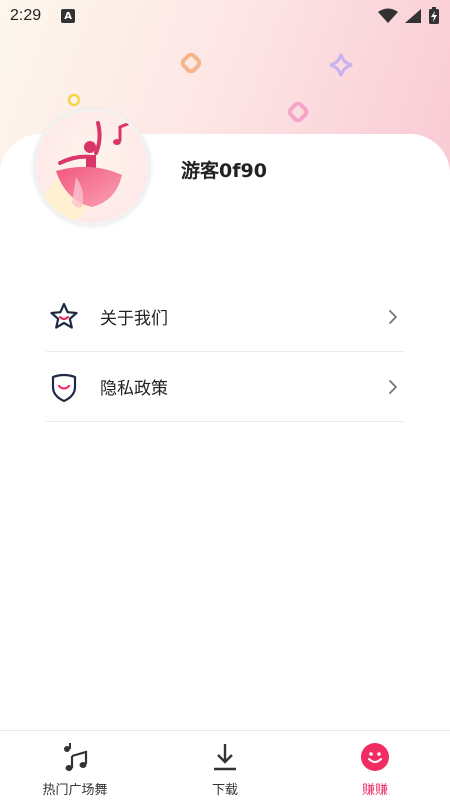 Image resolution: width=450 pixels, height=800 pixels. I want to click on dancer-avatar-icon, so click(92, 167).